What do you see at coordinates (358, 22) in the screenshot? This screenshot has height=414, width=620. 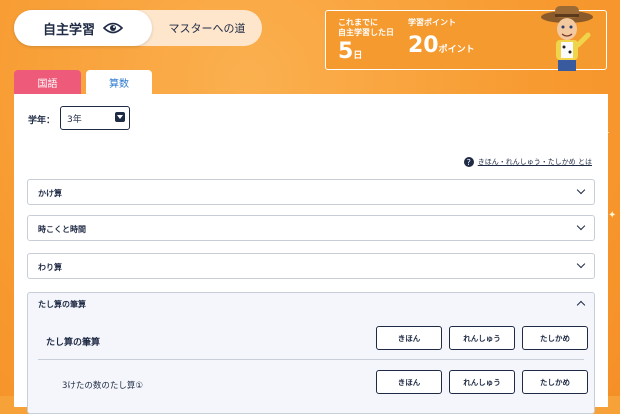 I see `study-days-caption-1: これまでに` at bounding box center [358, 22].